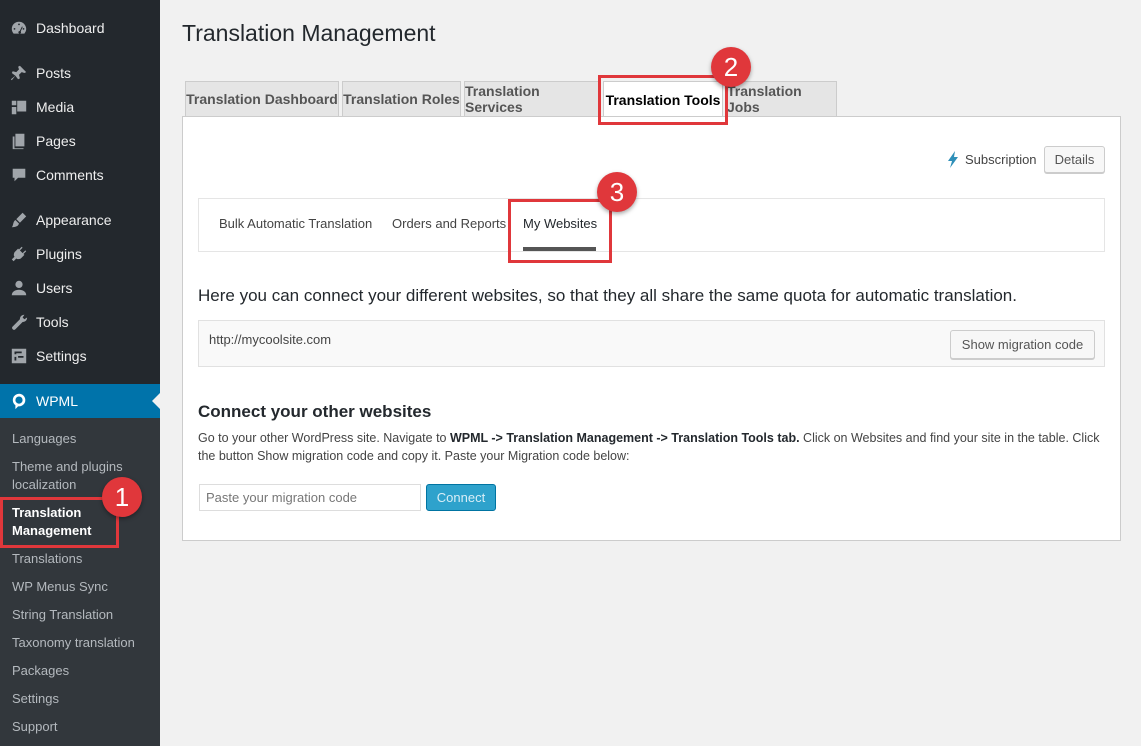 The image size is (1141, 746). I want to click on subtab-orders-and-reports: Orders and Reports, so click(449, 223).